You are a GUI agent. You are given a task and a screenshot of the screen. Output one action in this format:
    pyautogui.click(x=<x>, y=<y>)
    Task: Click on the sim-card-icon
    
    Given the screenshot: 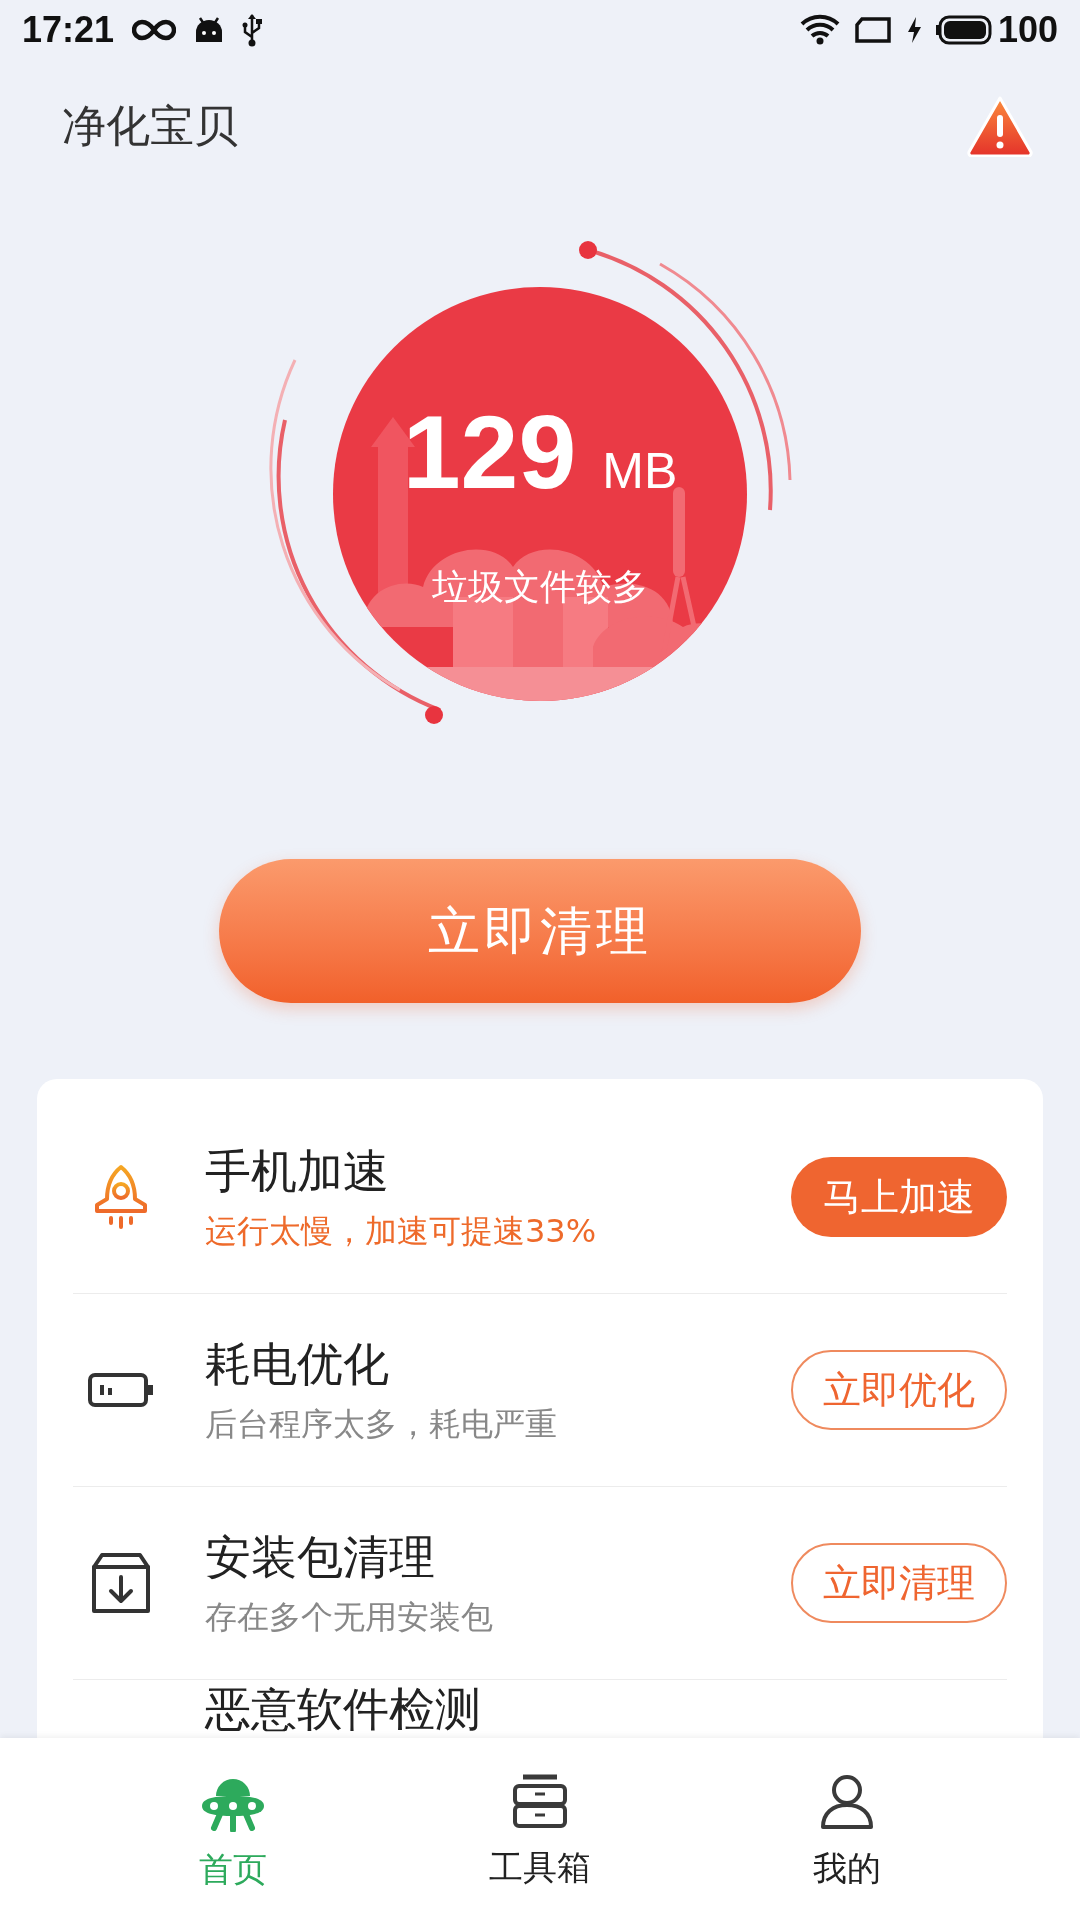 What is the action you would take?
    pyautogui.click(x=872, y=30)
    